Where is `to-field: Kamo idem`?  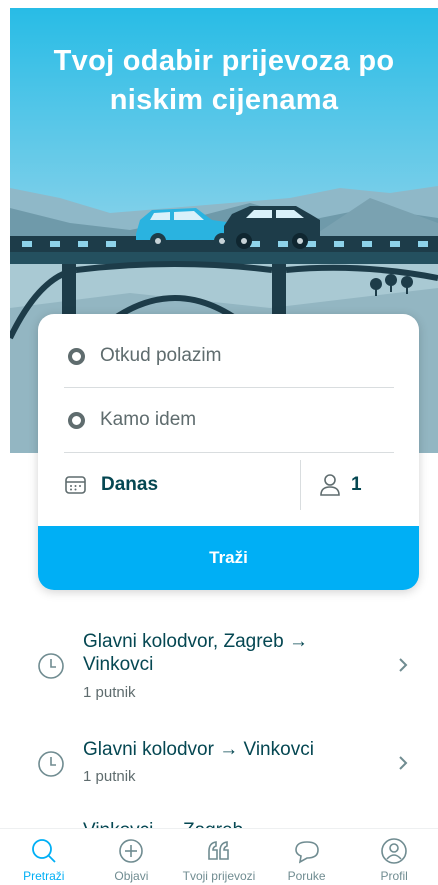
to-field: Kamo idem is located at coordinates (228, 420).